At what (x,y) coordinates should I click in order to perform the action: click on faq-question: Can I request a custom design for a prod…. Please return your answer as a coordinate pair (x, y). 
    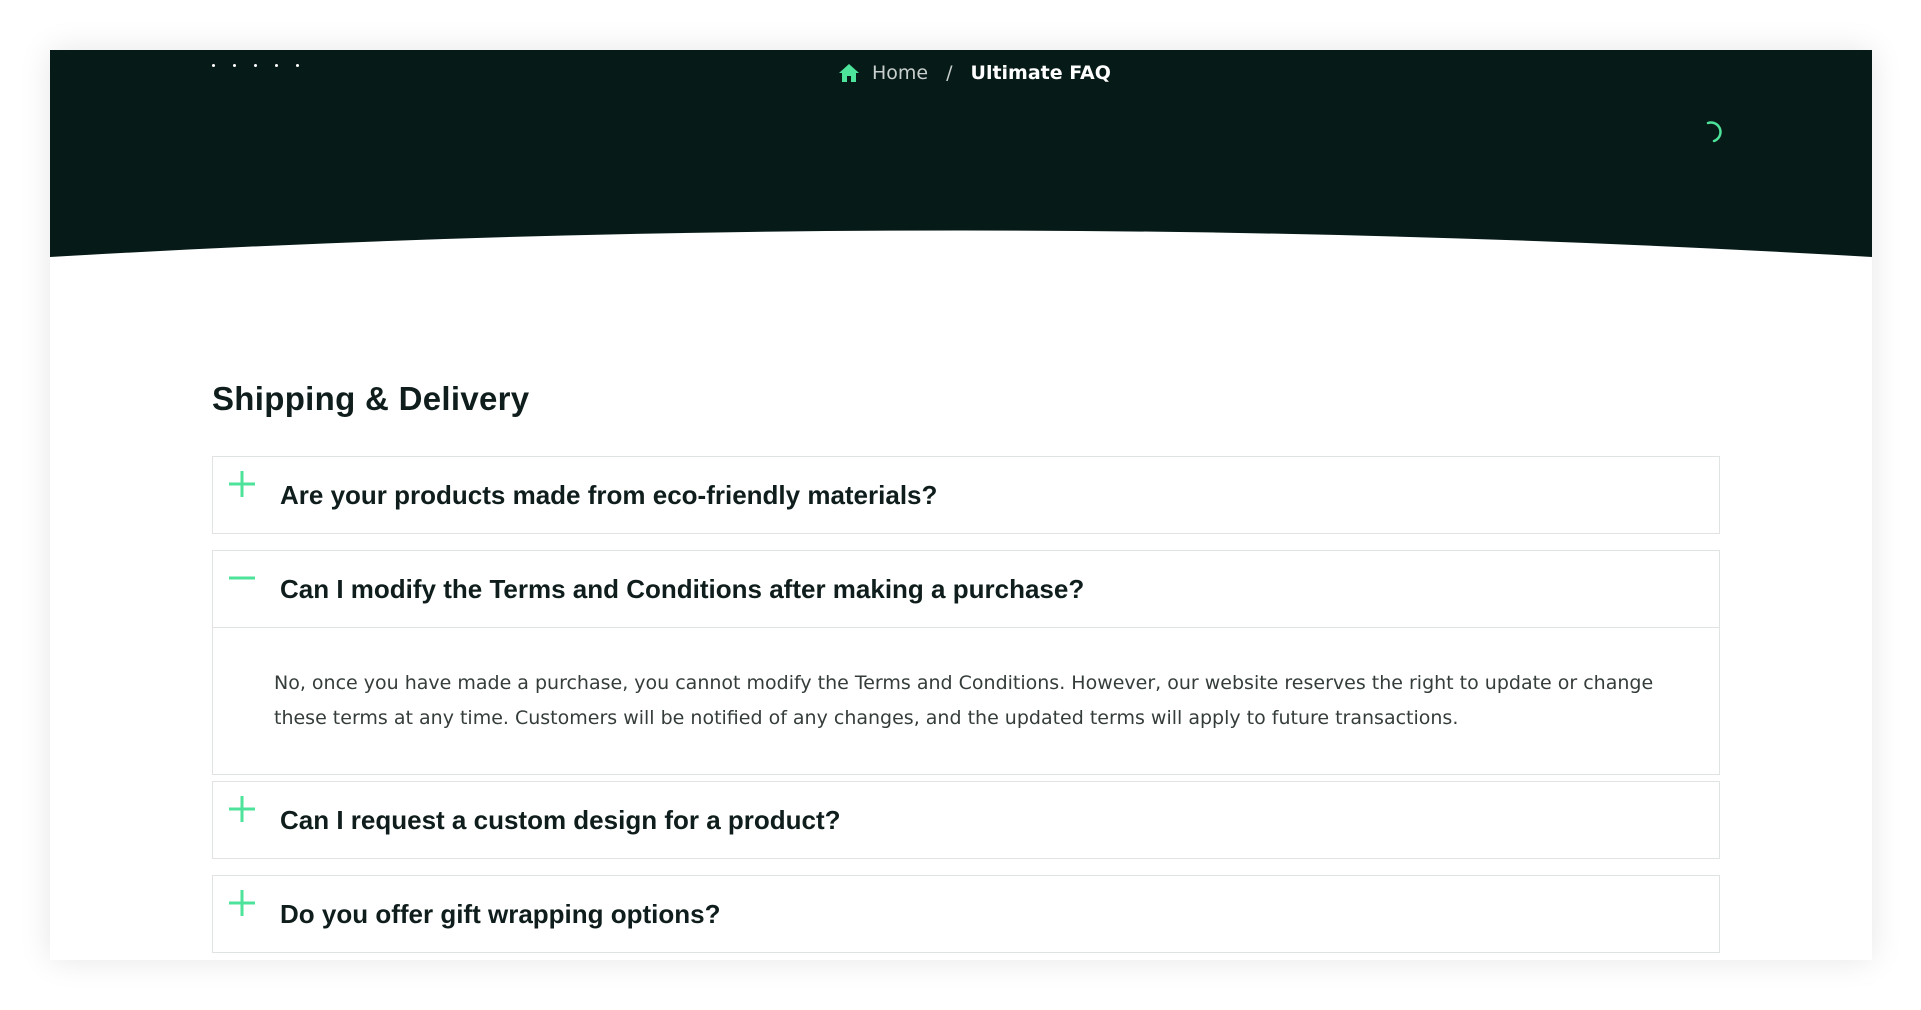
    Looking at the image, I should click on (560, 819).